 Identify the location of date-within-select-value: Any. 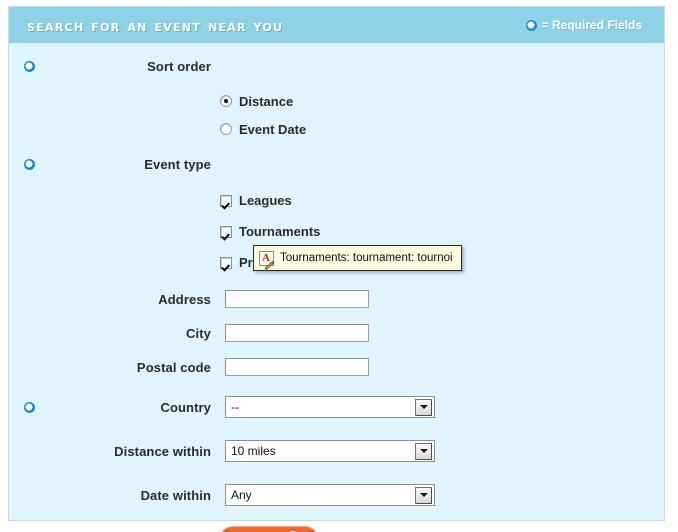
(241, 495).